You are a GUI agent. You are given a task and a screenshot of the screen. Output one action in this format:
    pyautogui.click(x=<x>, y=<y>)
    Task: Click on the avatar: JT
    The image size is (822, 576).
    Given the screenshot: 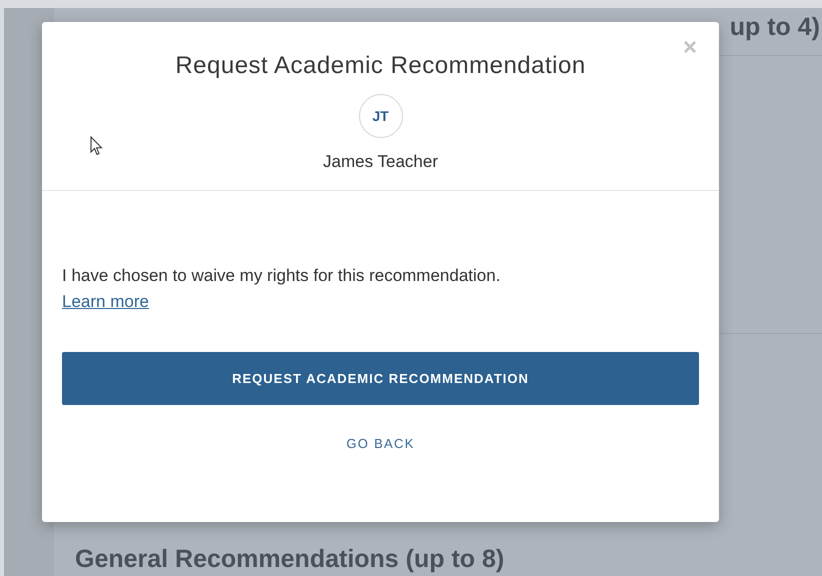 What is the action you would take?
    pyautogui.click(x=380, y=116)
    